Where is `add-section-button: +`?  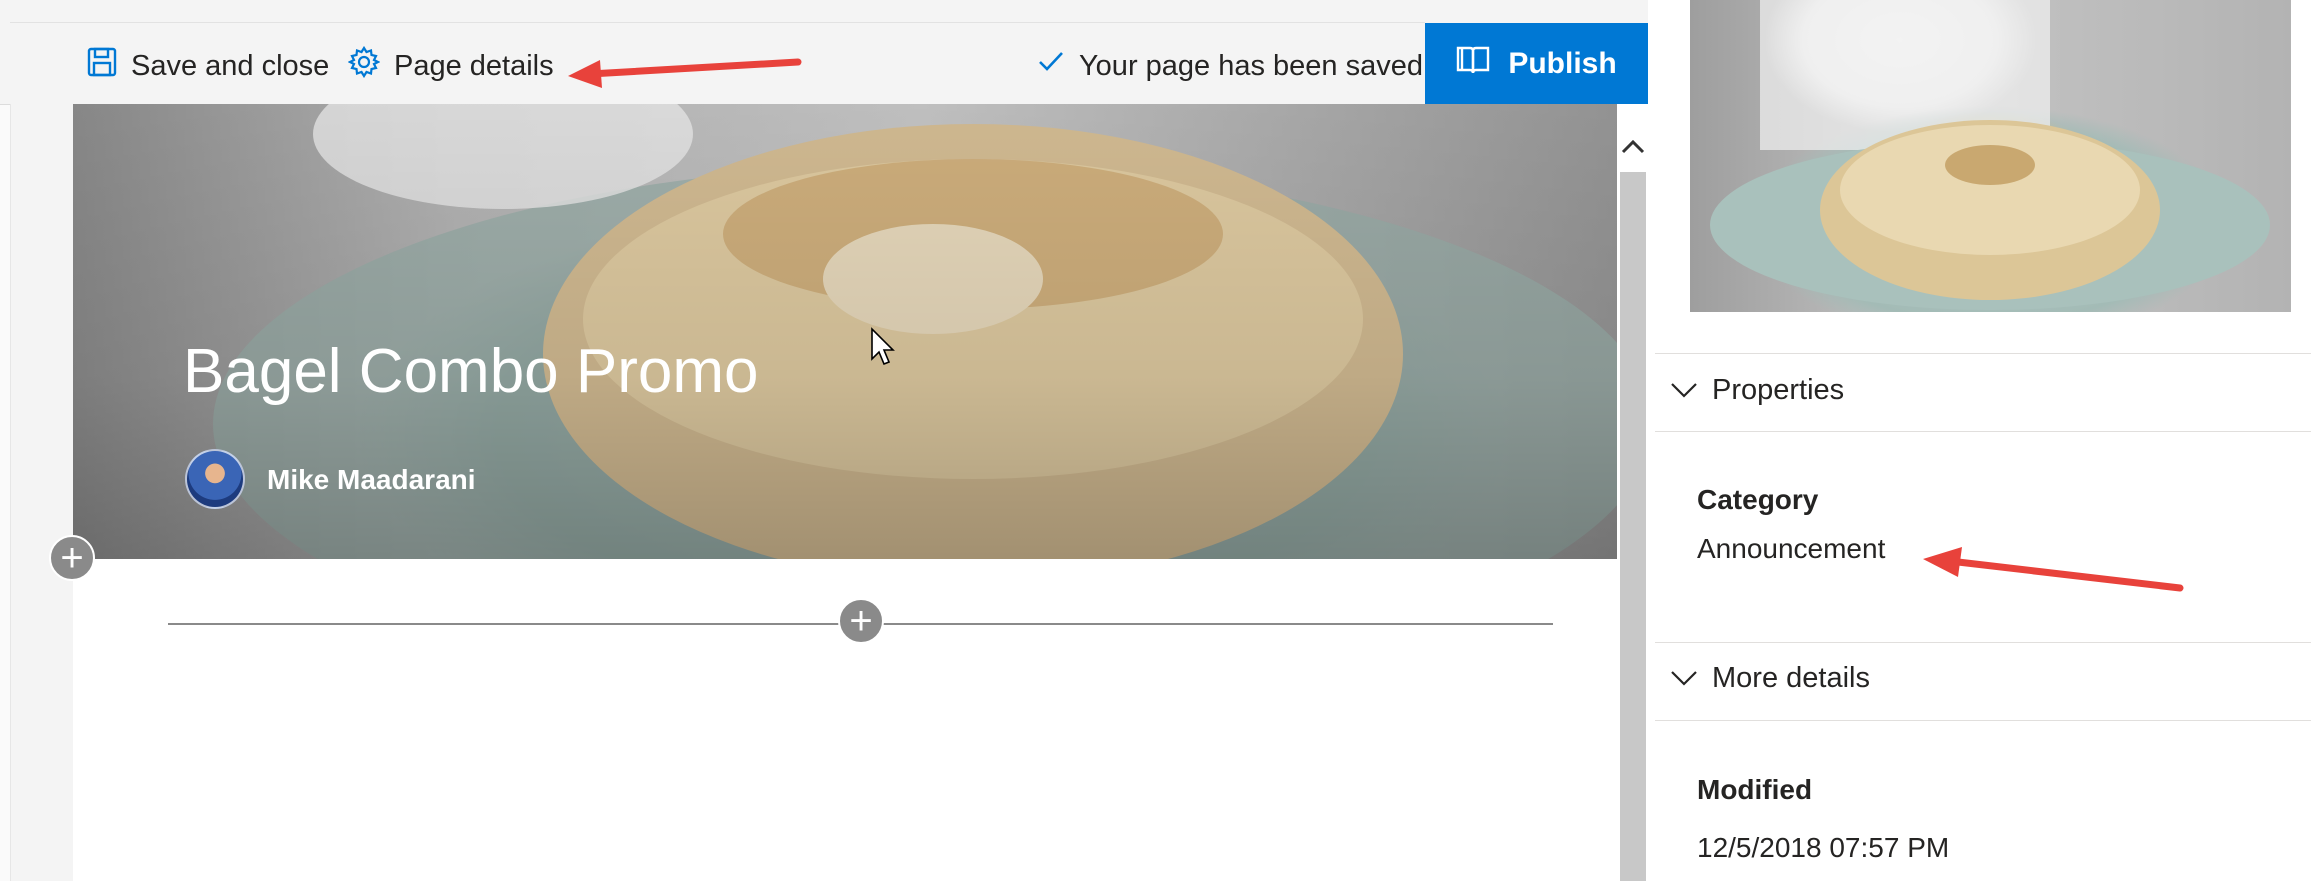
add-section-button: + is located at coordinates (72, 558).